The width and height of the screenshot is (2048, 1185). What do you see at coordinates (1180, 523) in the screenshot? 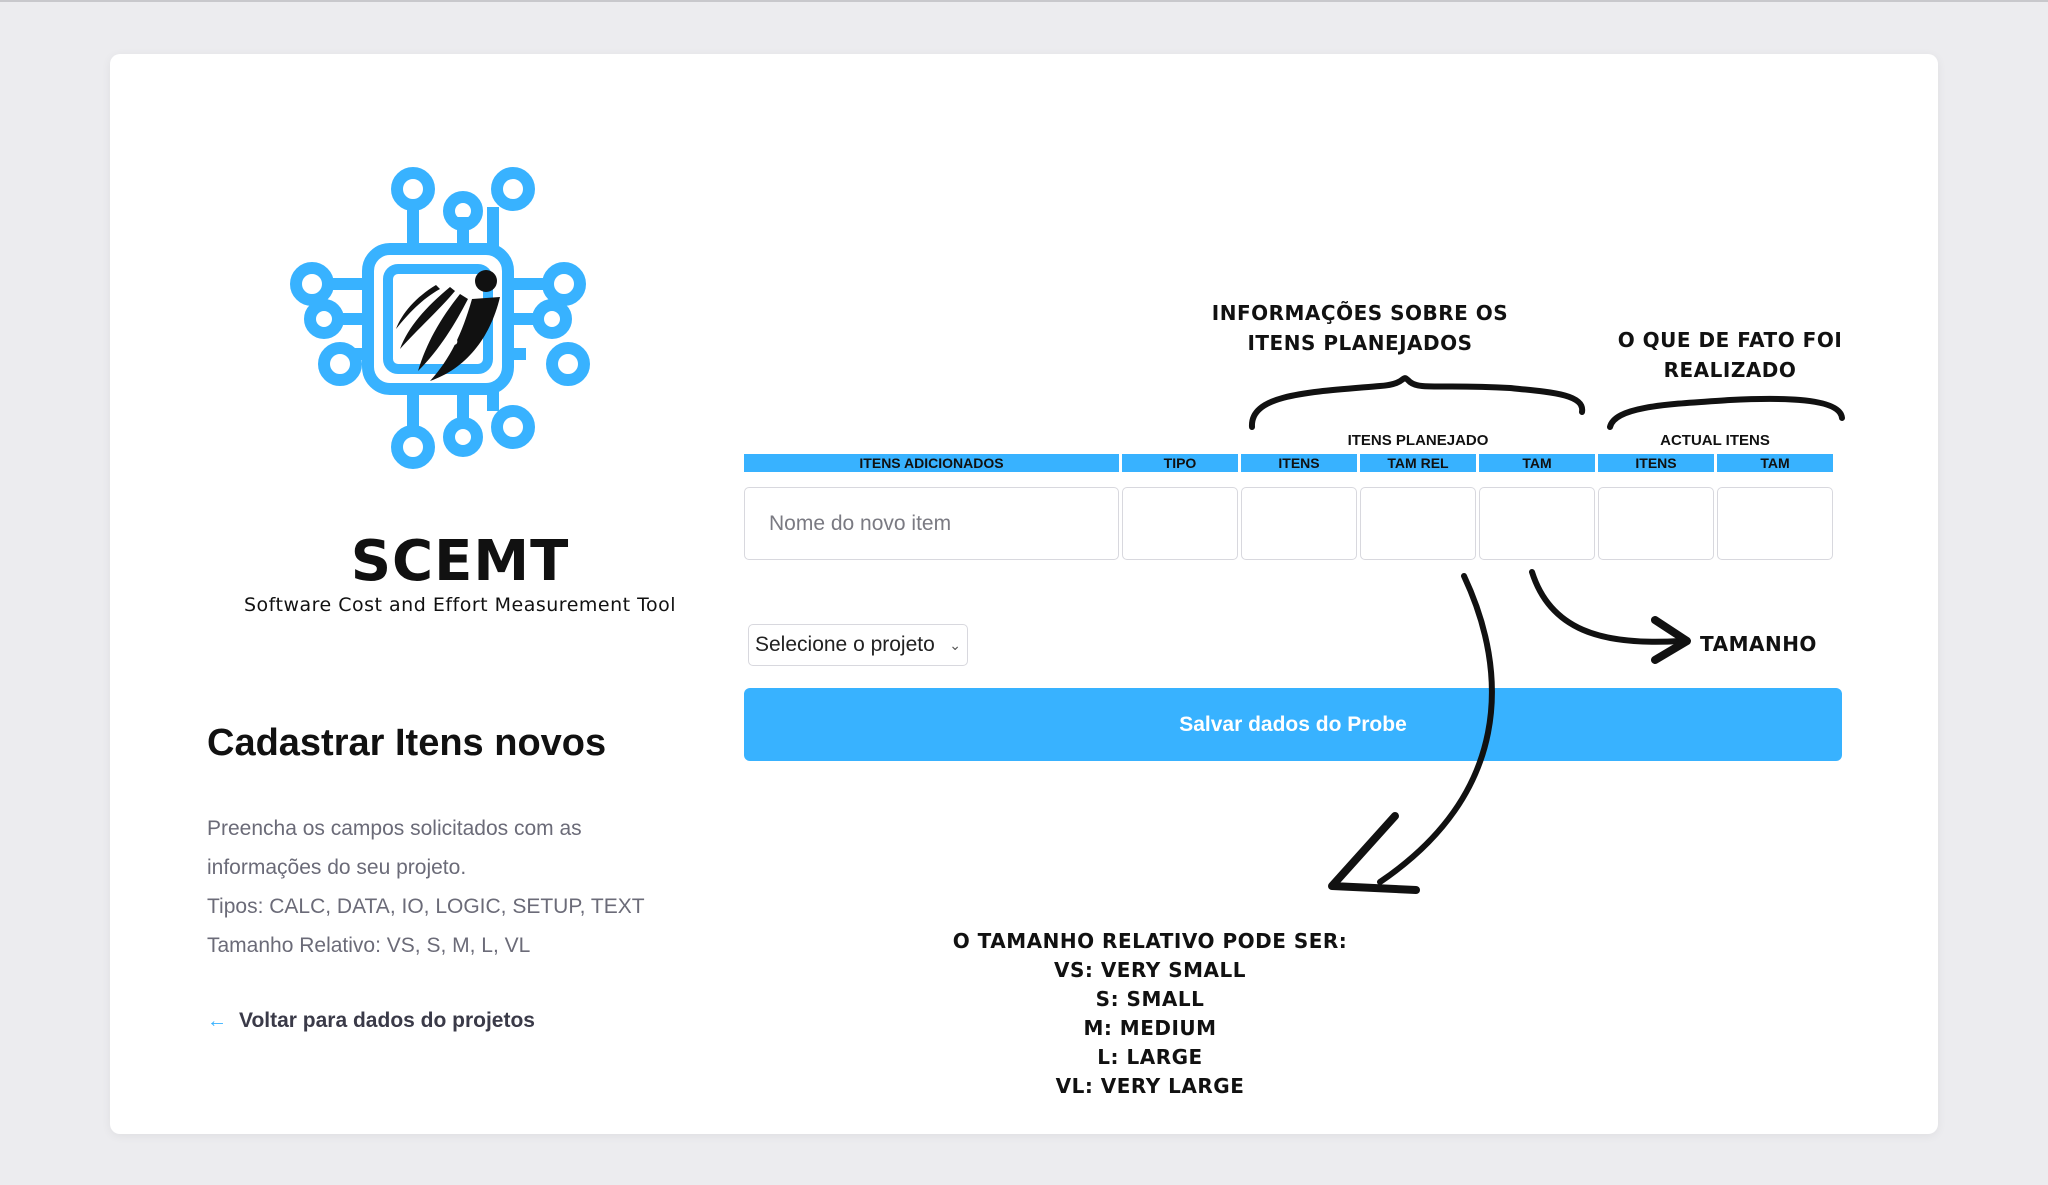
I see `tipo-input` at bounding box center [1180, 523].